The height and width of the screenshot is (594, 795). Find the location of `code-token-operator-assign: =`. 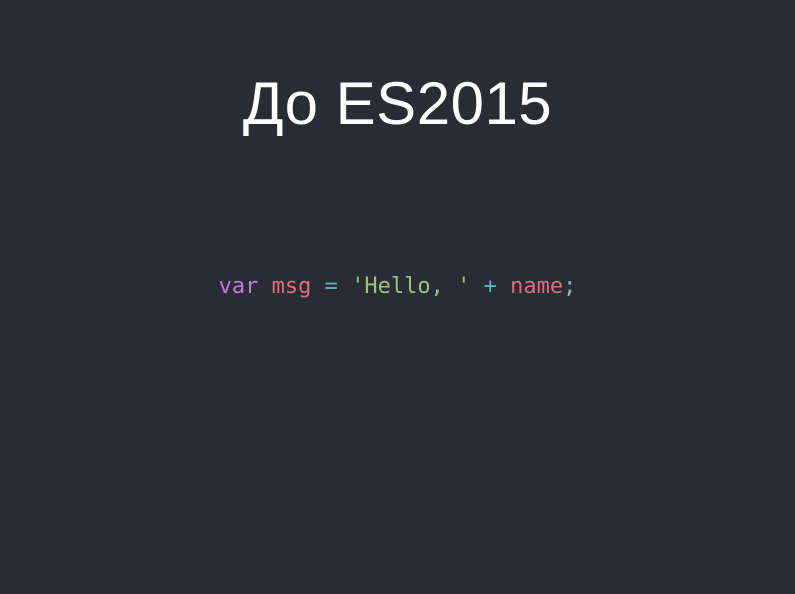

code-token-operator-assign: = is located at coordinates (331, 286).